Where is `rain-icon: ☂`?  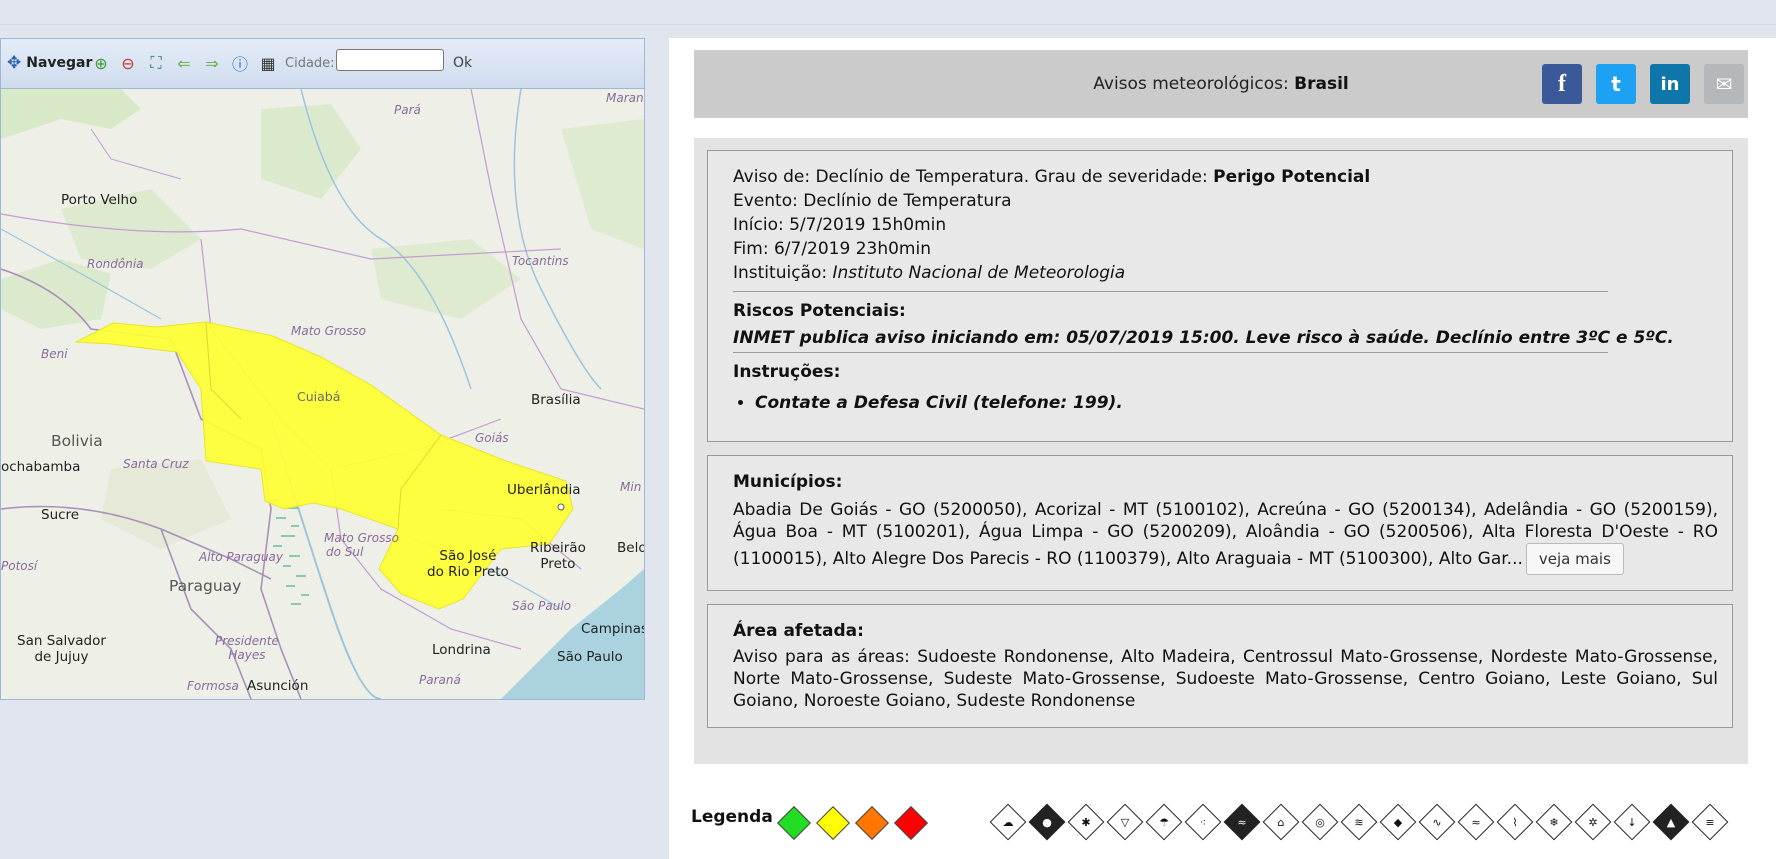 rain-icon: ☂ is located at coordinates (1164, 822).